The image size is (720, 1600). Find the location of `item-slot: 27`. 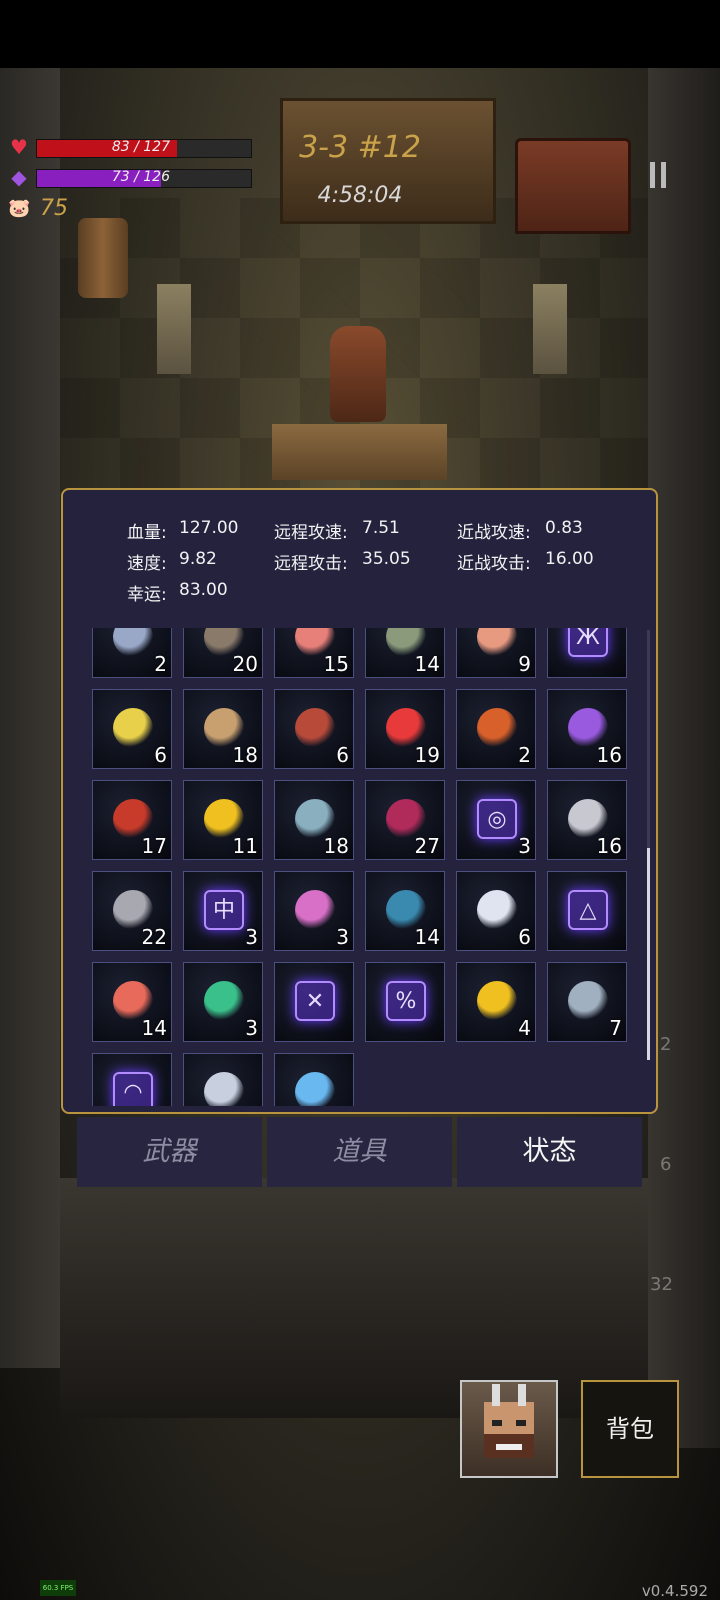

item-slot: 27 is located at coordinates (405, 820).